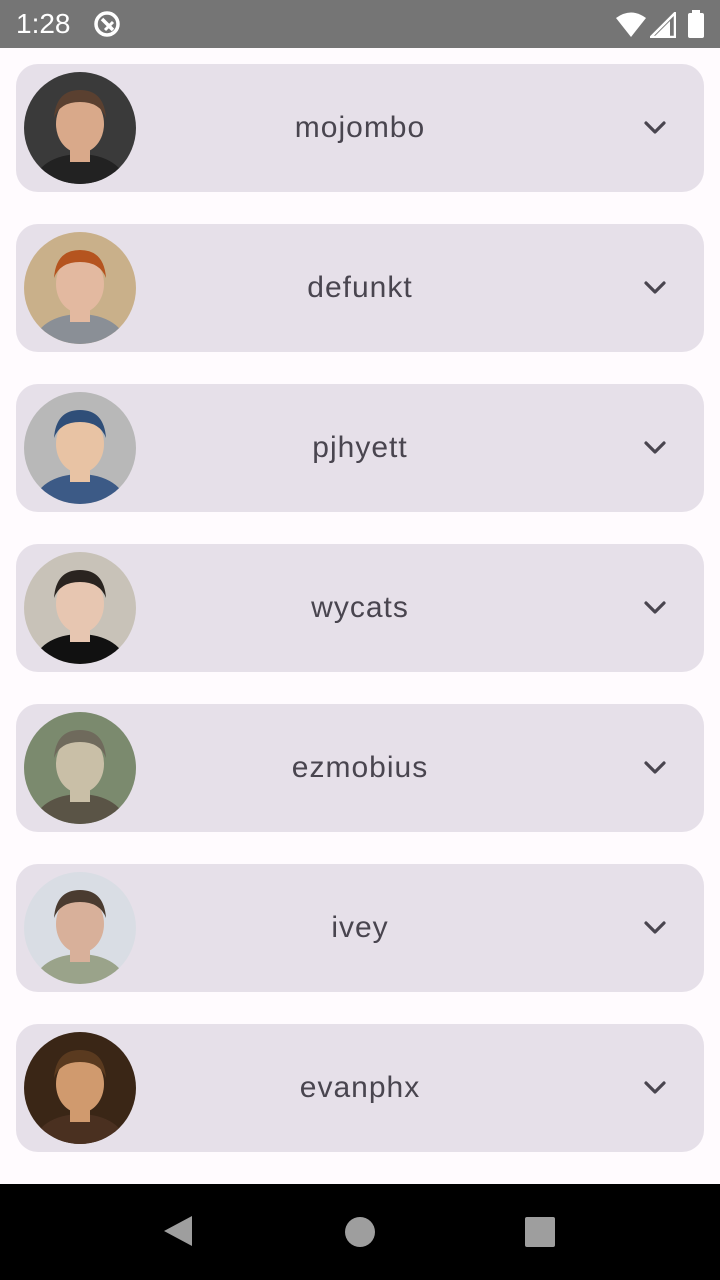  Describe the element at coordinates (107, 24) in the screenshot. I see `app-notification-icon` at that location.